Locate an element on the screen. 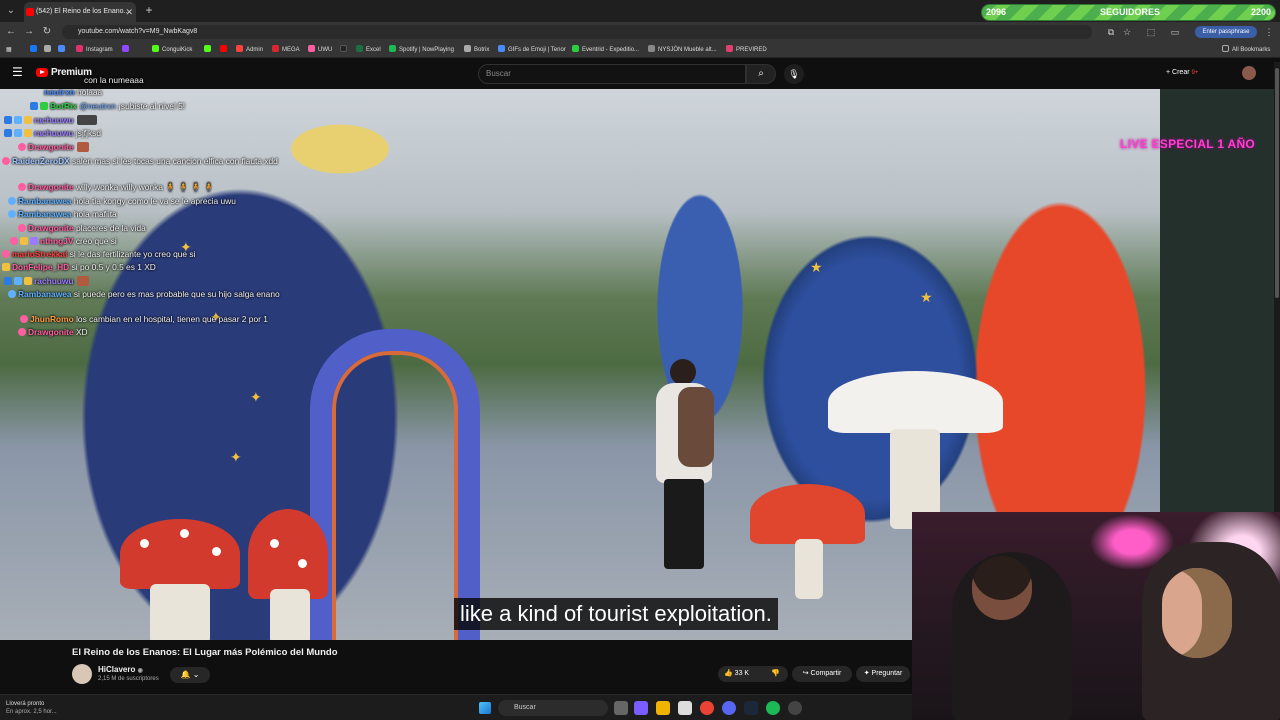 The height and width of the screenshot is (720, 1280). bookmark-item: Instagram is located at coordinates (94, 50).